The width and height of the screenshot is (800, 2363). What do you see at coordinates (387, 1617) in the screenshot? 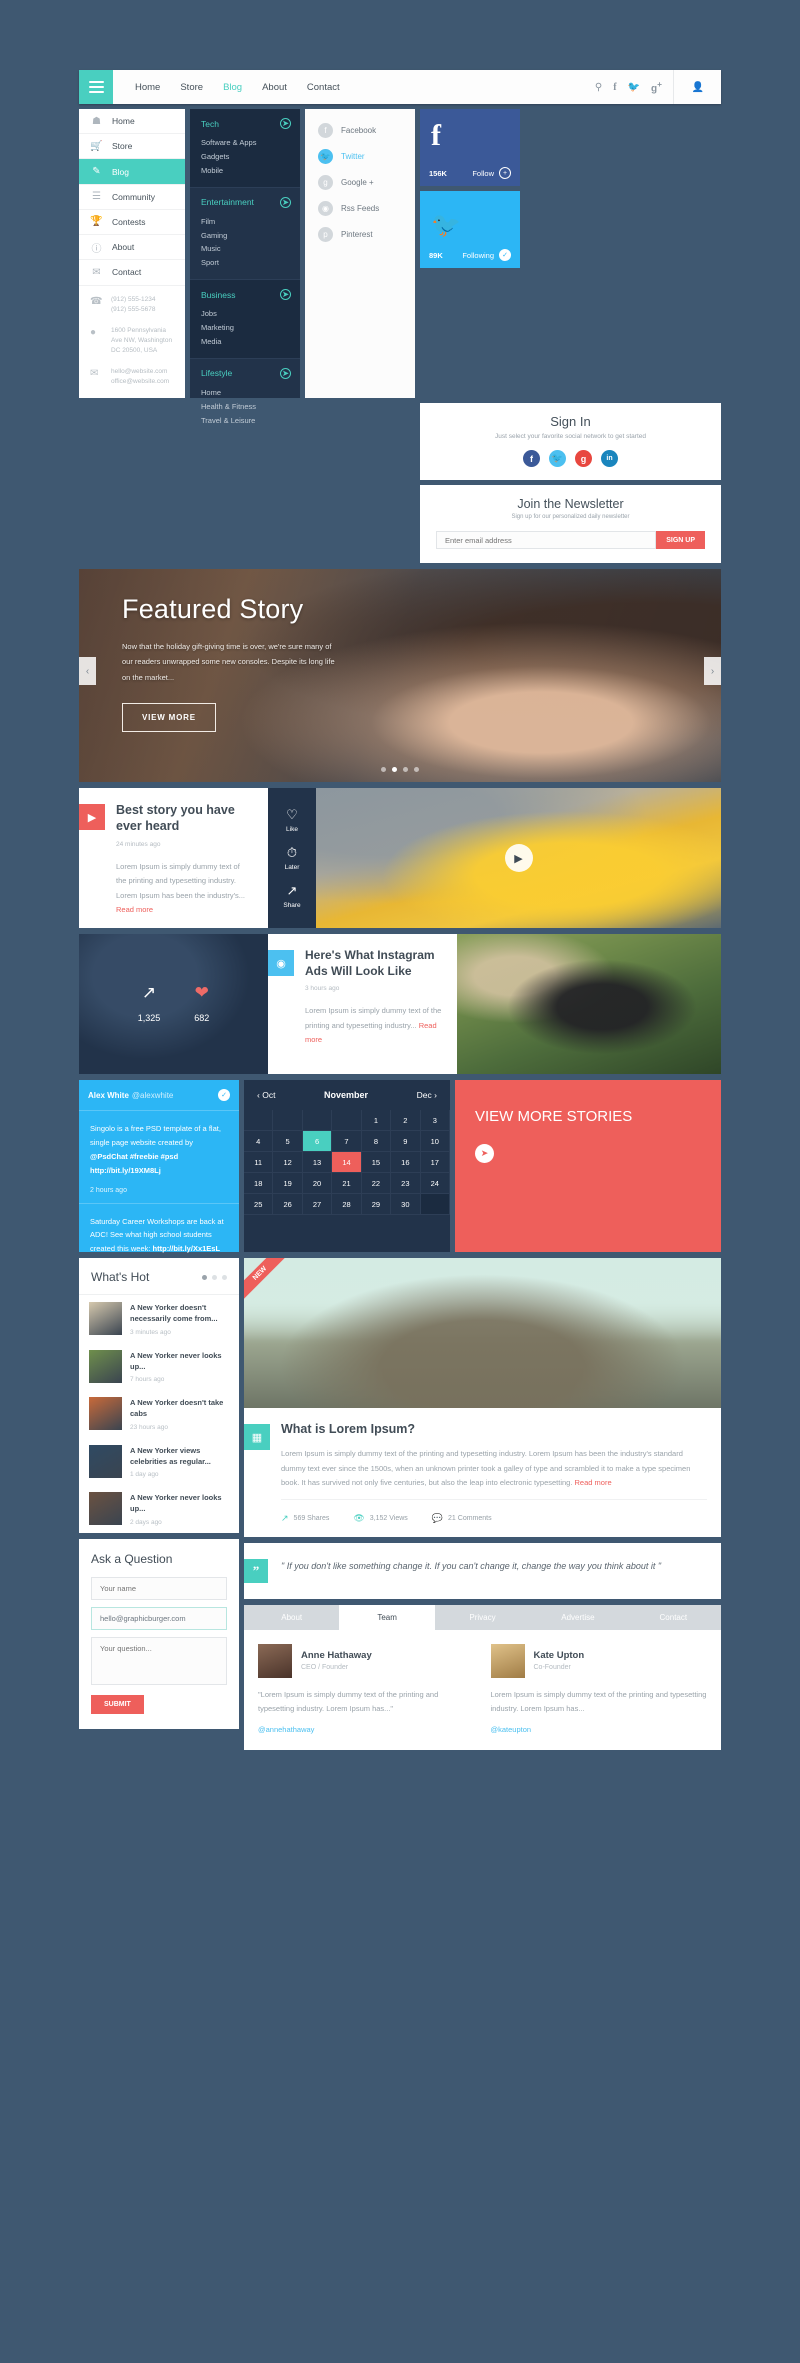
I see `tab-team: Team` at bounding box center [387, 1617].